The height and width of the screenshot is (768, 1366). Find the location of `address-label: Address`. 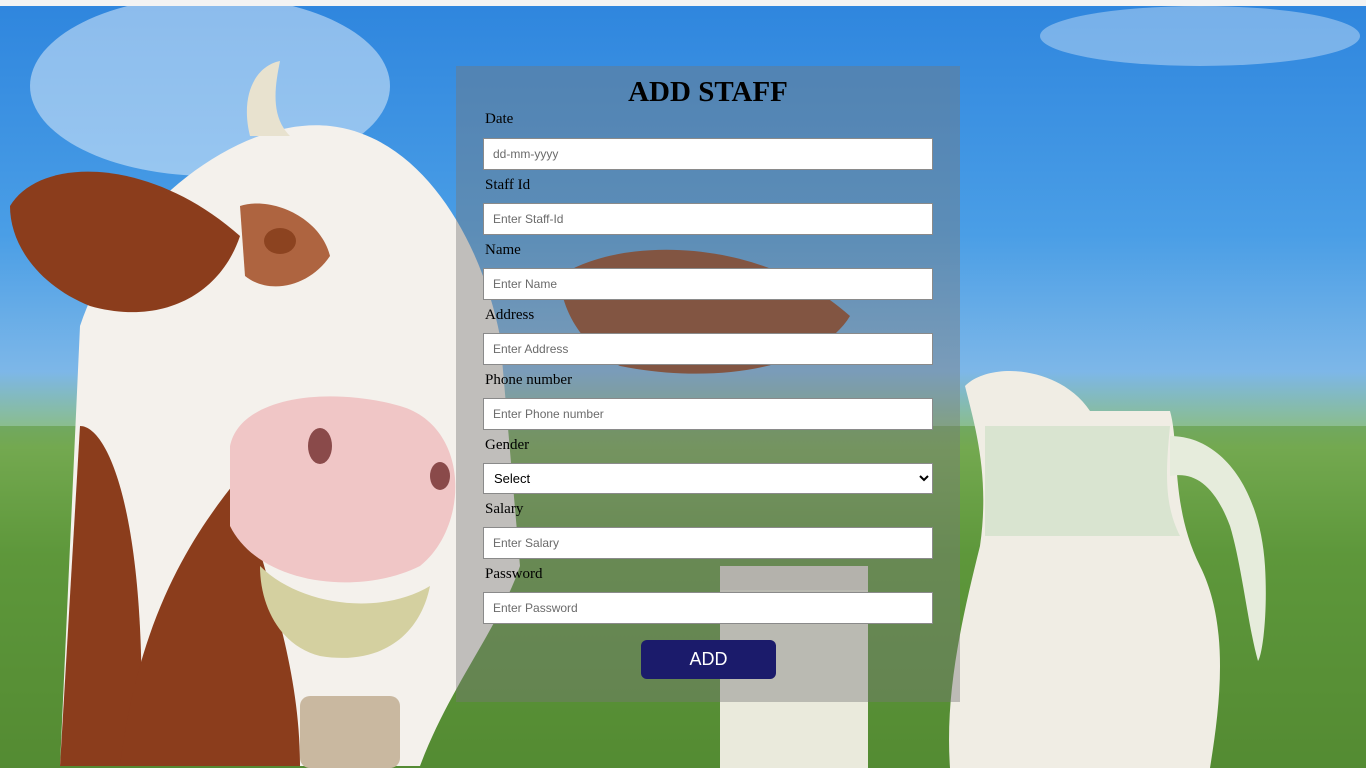

address-label: Address is located at coordinates (510, 315).